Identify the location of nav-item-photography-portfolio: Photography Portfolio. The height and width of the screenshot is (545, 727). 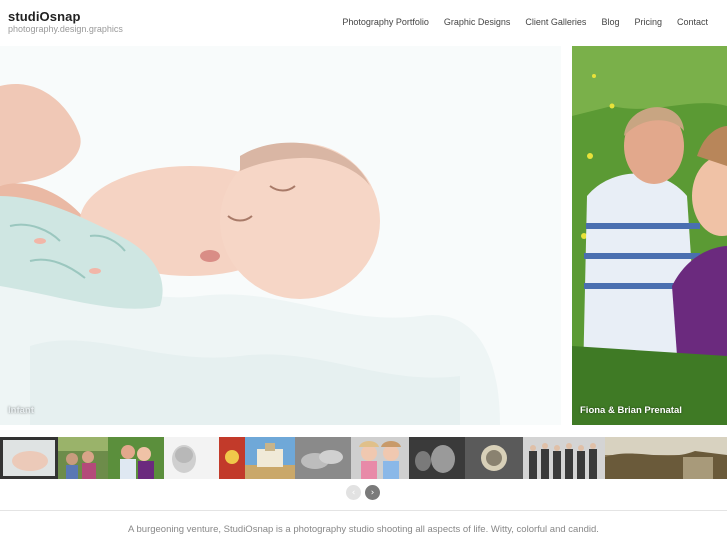
(385, 23).